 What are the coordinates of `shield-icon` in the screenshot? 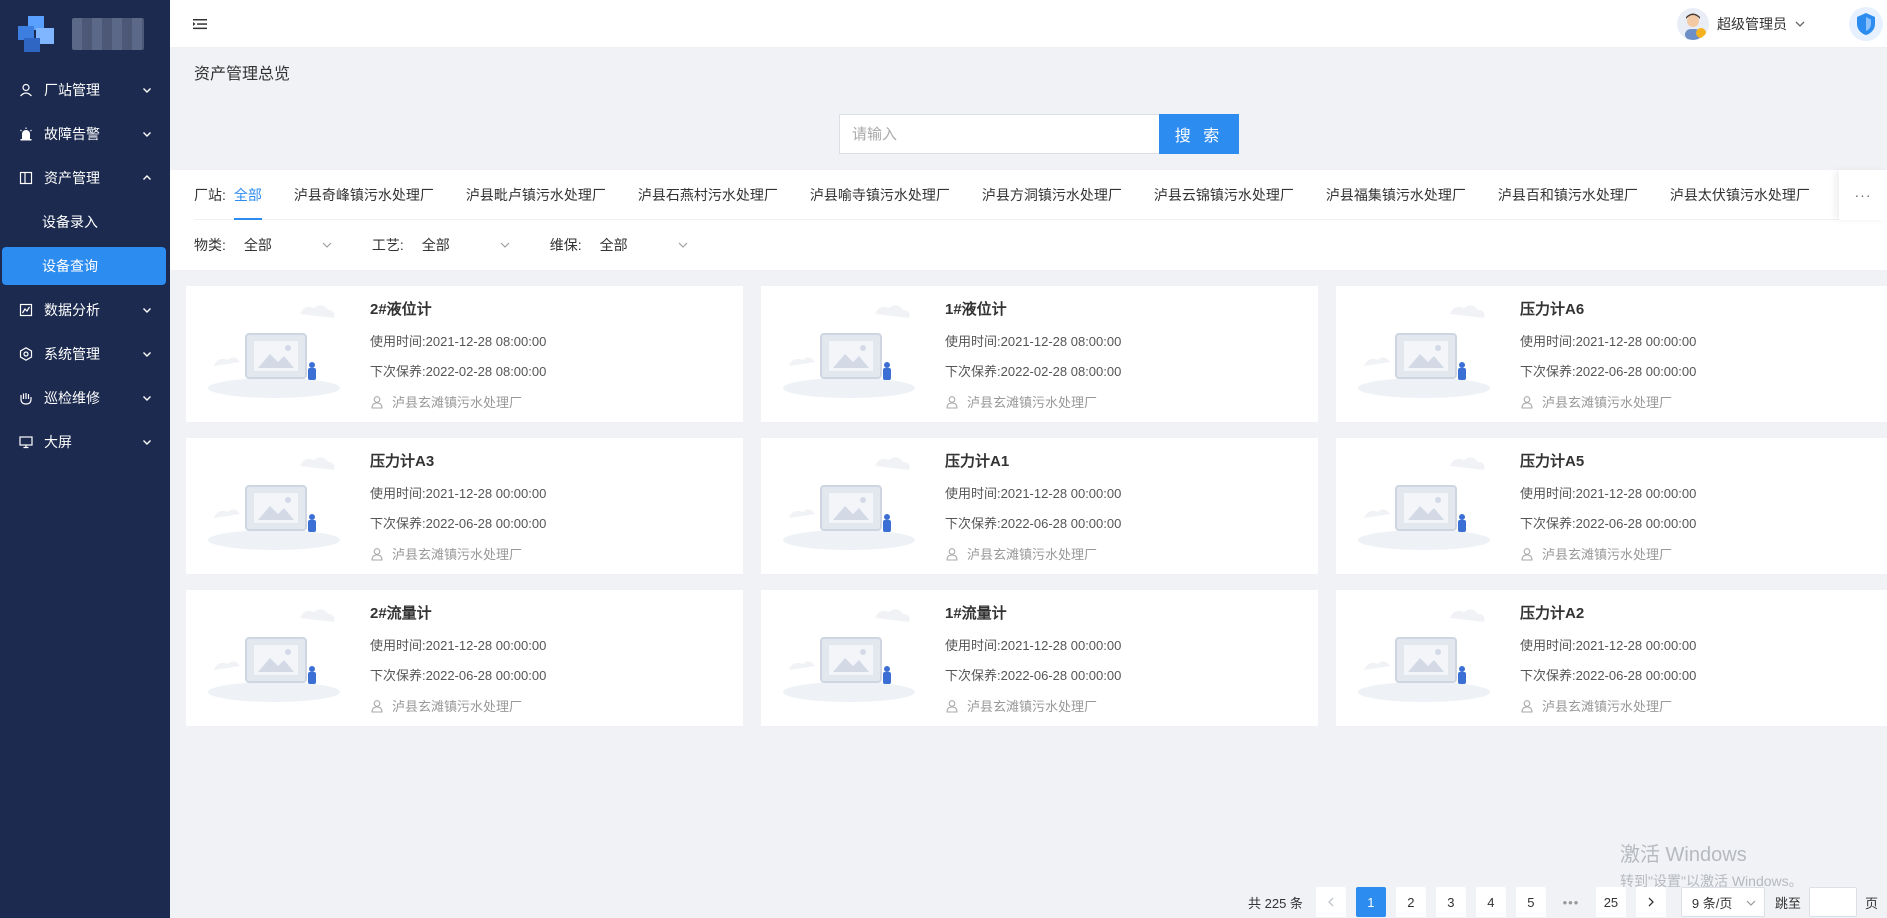 It's located at (1866, 24).